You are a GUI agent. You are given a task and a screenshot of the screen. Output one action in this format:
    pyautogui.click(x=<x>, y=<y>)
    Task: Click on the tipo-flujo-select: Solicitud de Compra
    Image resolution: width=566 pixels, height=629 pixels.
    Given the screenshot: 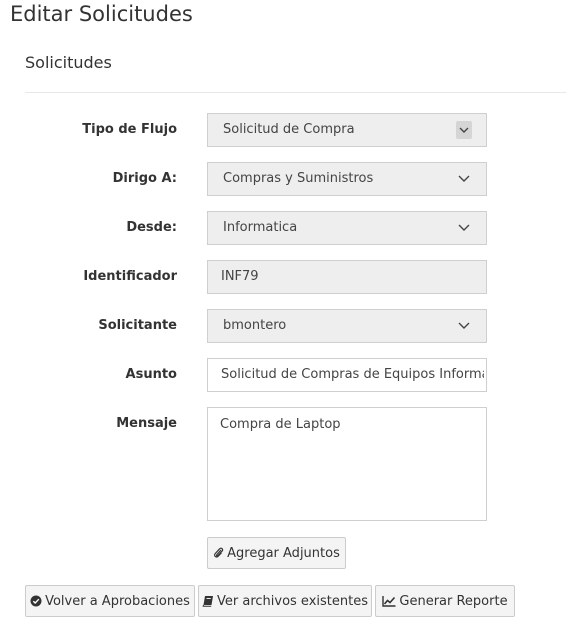 What is the action you would take?
    pyautogui.click(x=347, y=130)
    